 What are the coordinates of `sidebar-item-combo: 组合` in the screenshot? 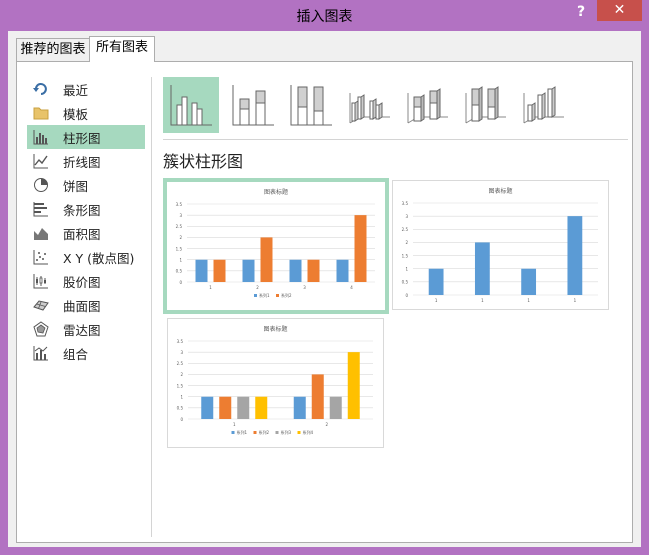 It's located at (86, 353).